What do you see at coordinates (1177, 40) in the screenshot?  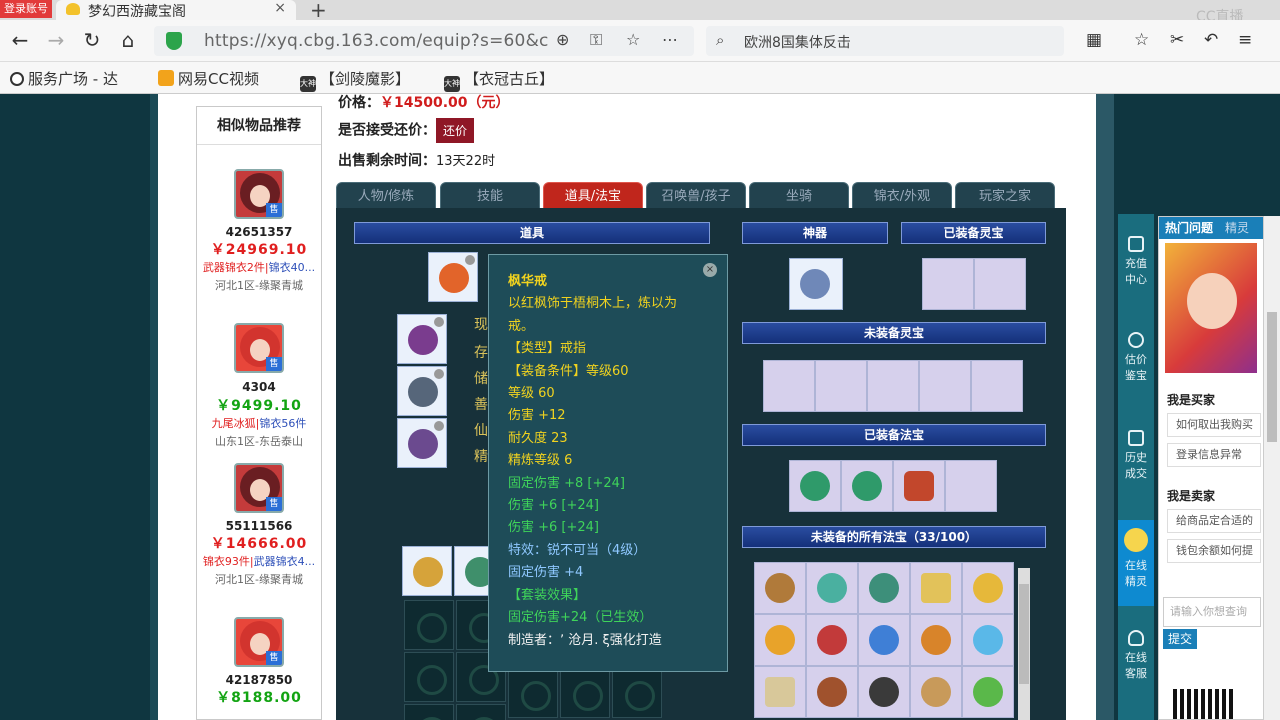 I see `cut-icon: ✂` at bounding box center [1177, 40].